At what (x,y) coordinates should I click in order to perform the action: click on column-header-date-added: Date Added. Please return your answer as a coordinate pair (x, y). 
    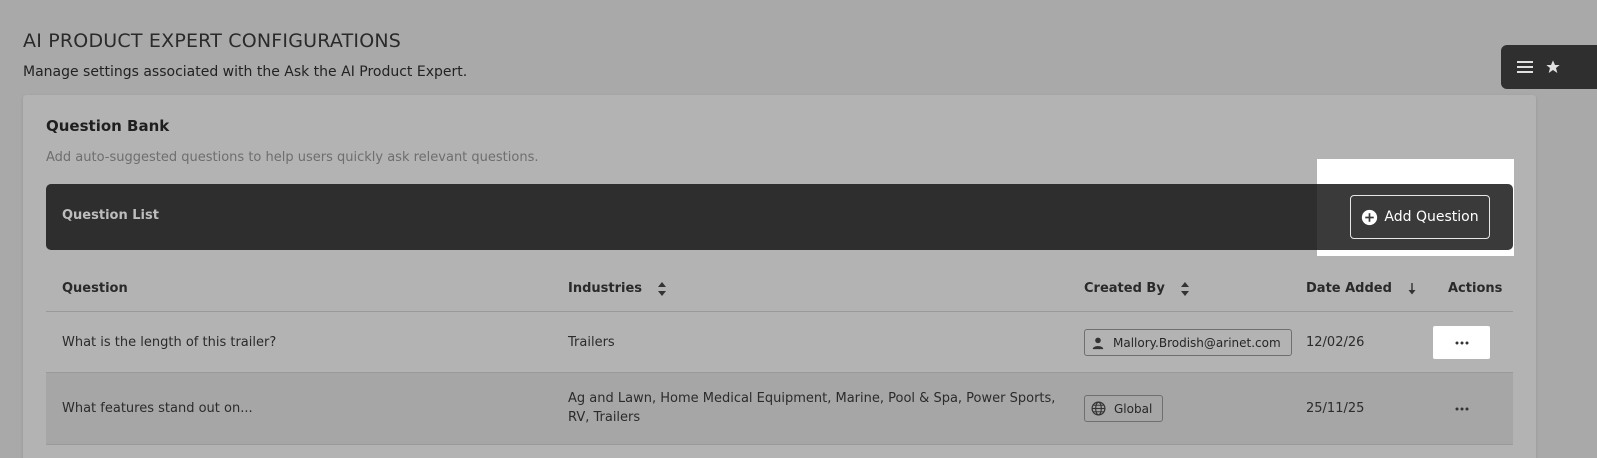
    Looking at the image, I should click on (1361, 288).